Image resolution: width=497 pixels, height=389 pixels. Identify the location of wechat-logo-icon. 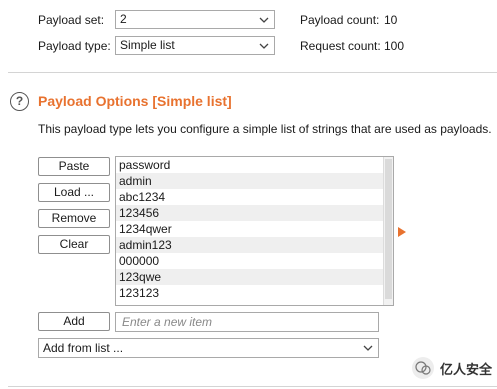
(423, 368).